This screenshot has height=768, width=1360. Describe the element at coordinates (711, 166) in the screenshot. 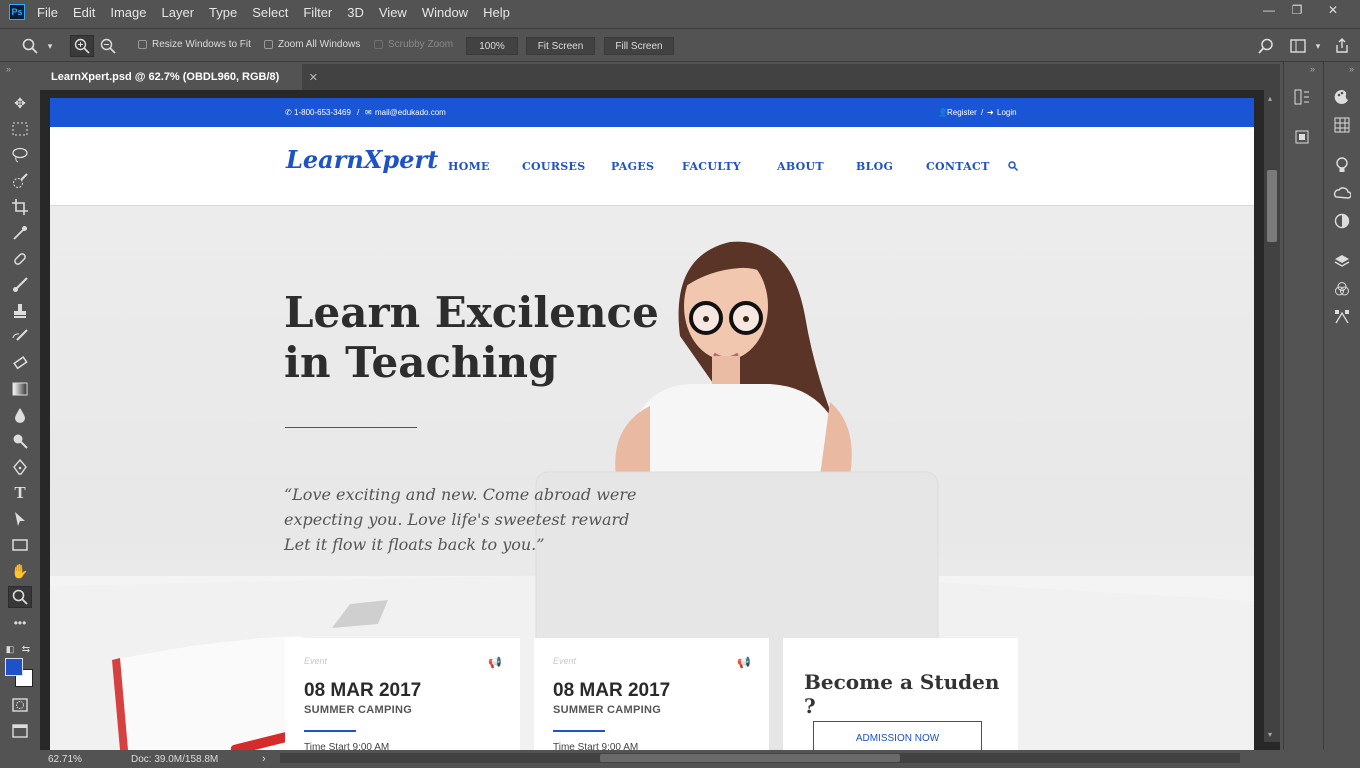

I see `nav-faculty: FACULTY` at that location.